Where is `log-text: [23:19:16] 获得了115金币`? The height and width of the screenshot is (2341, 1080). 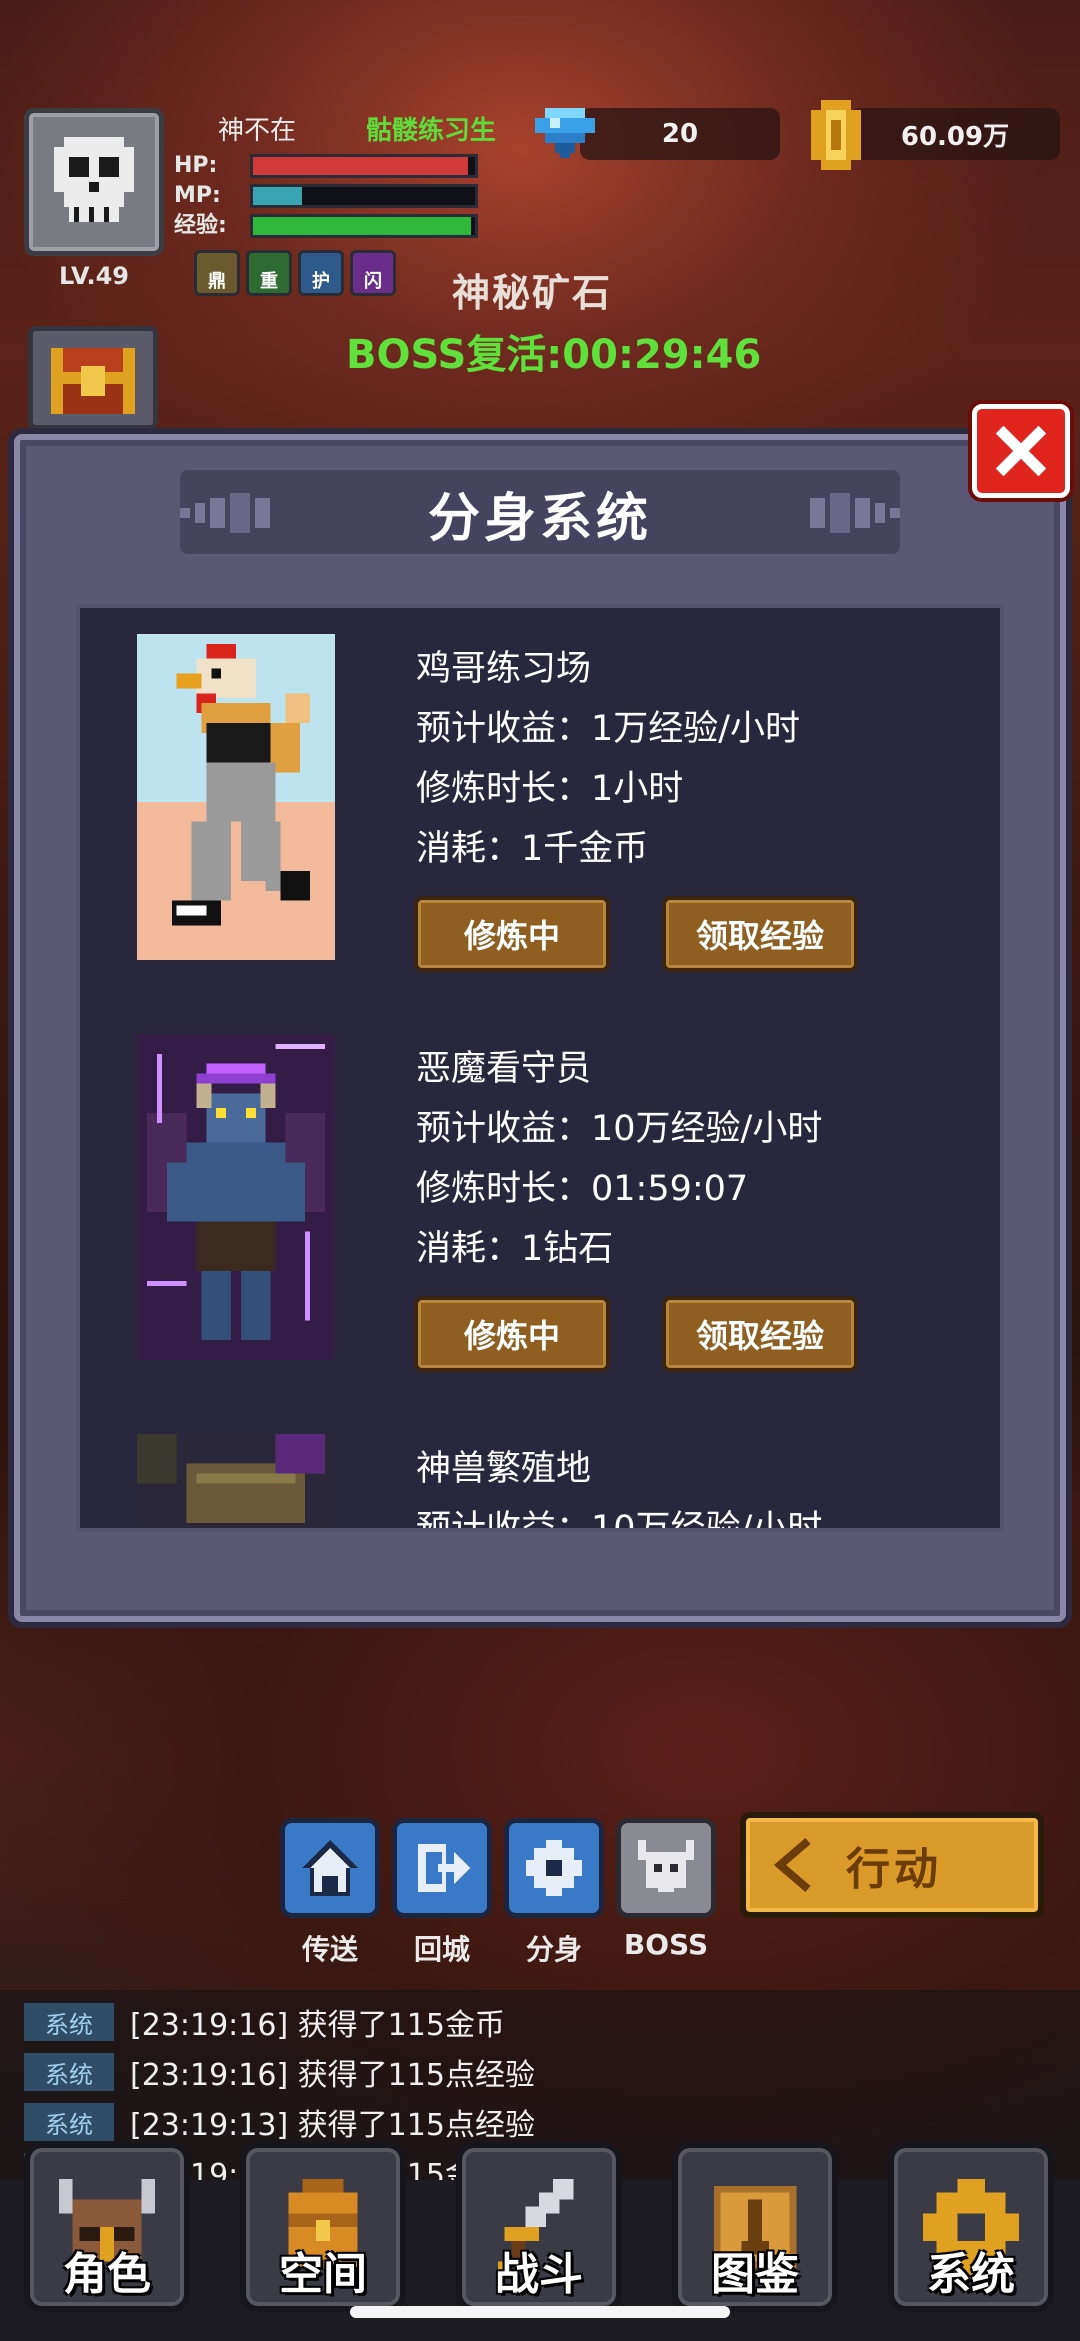
log-text: [23:19:16] 获得了115金币 is located at coordinates (317, 2025).